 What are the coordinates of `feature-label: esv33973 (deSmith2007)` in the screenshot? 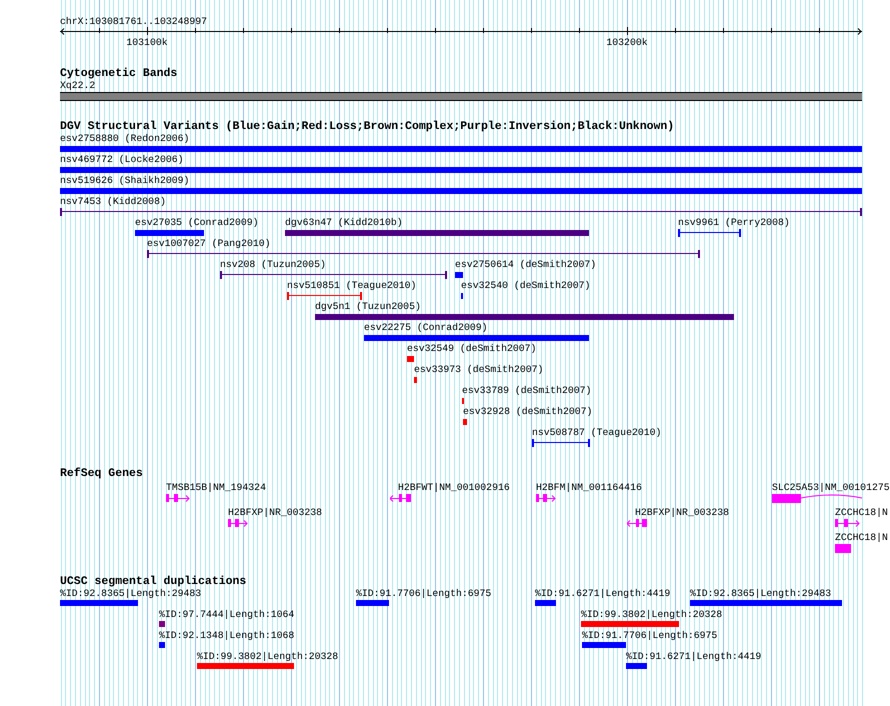 It's located at (479, 369).